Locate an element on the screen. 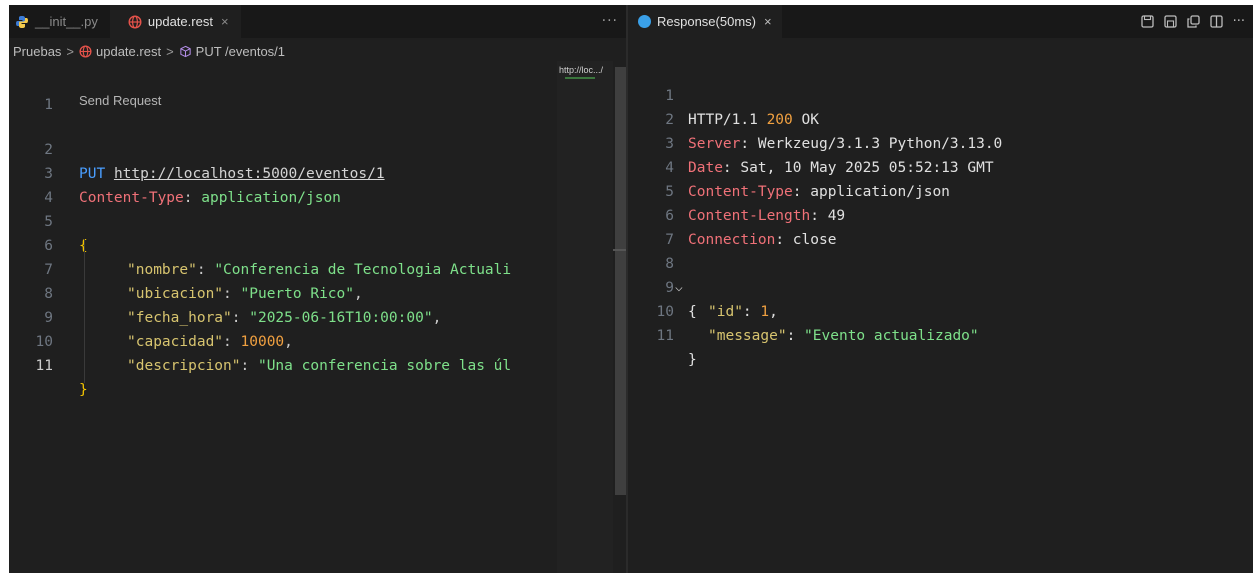 The height and width of the screenshot is (573, 1255). code-line: 5 { is located at coordinates (283, 220).